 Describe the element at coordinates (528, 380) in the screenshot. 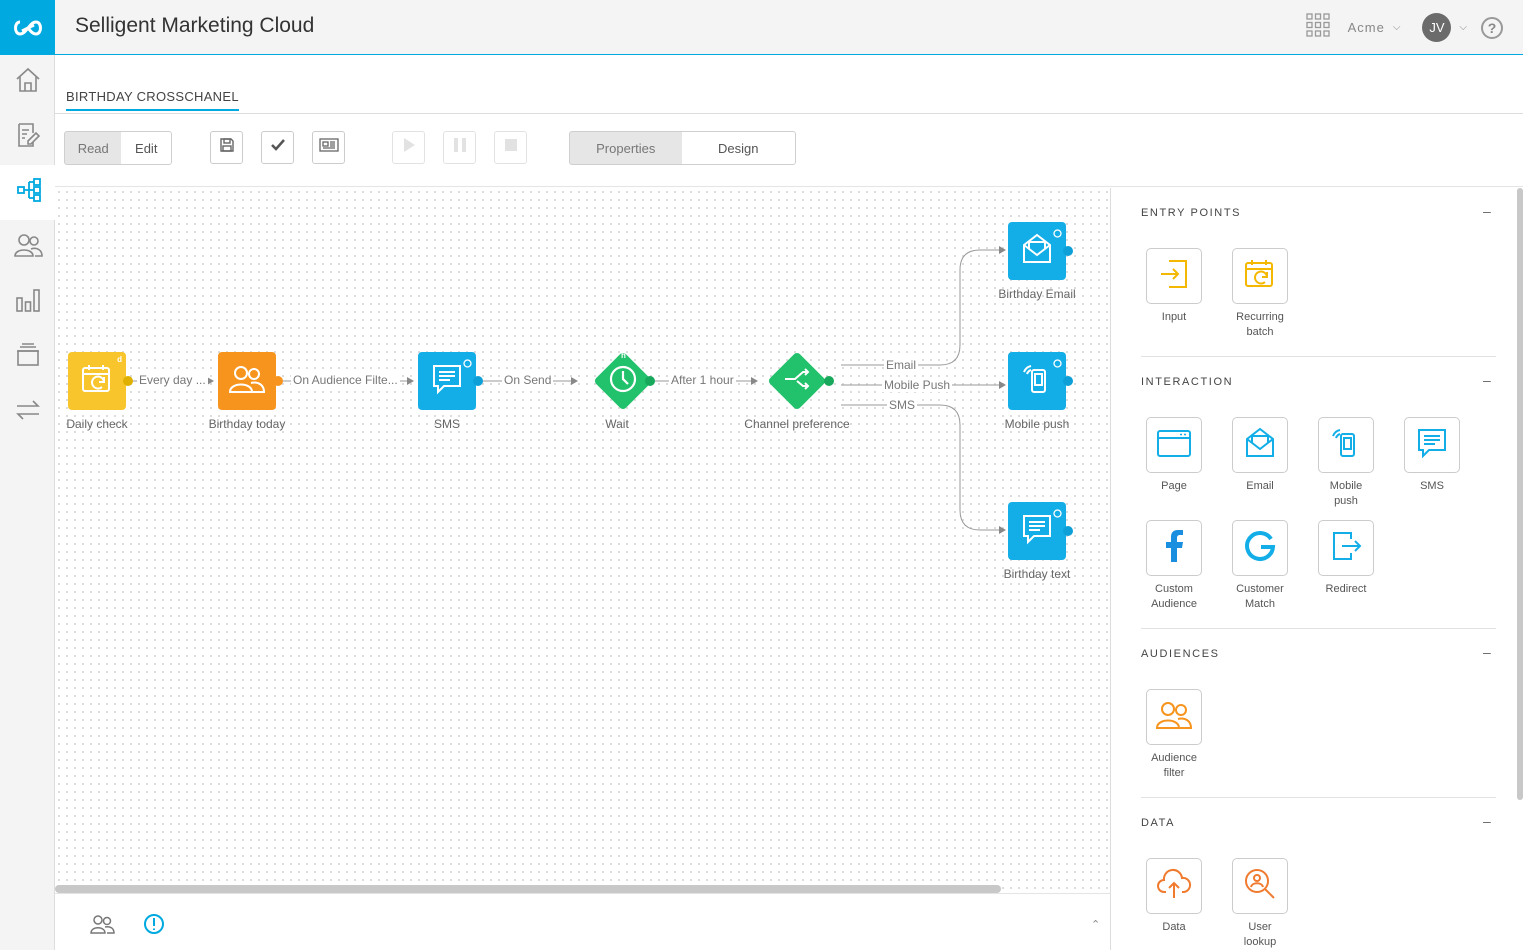

I see `edge-label-on-send: On Send` at that location.